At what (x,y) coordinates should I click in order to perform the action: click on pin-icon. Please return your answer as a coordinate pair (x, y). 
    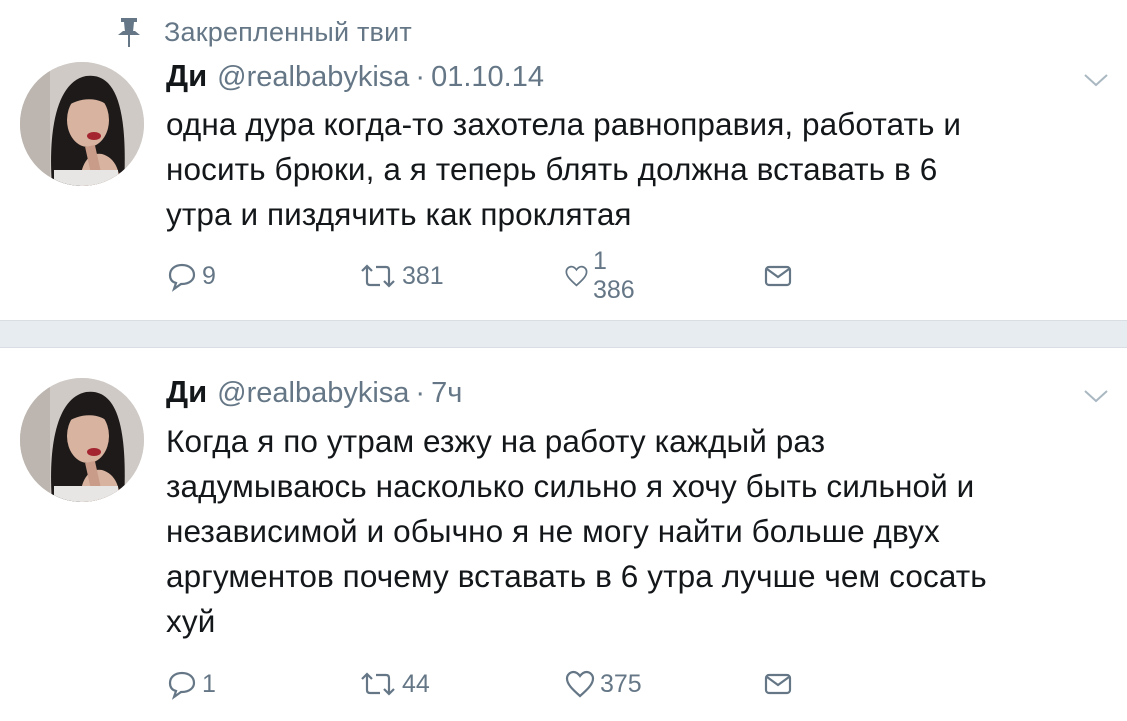
    Looking at the image, I should click on (129, 32).